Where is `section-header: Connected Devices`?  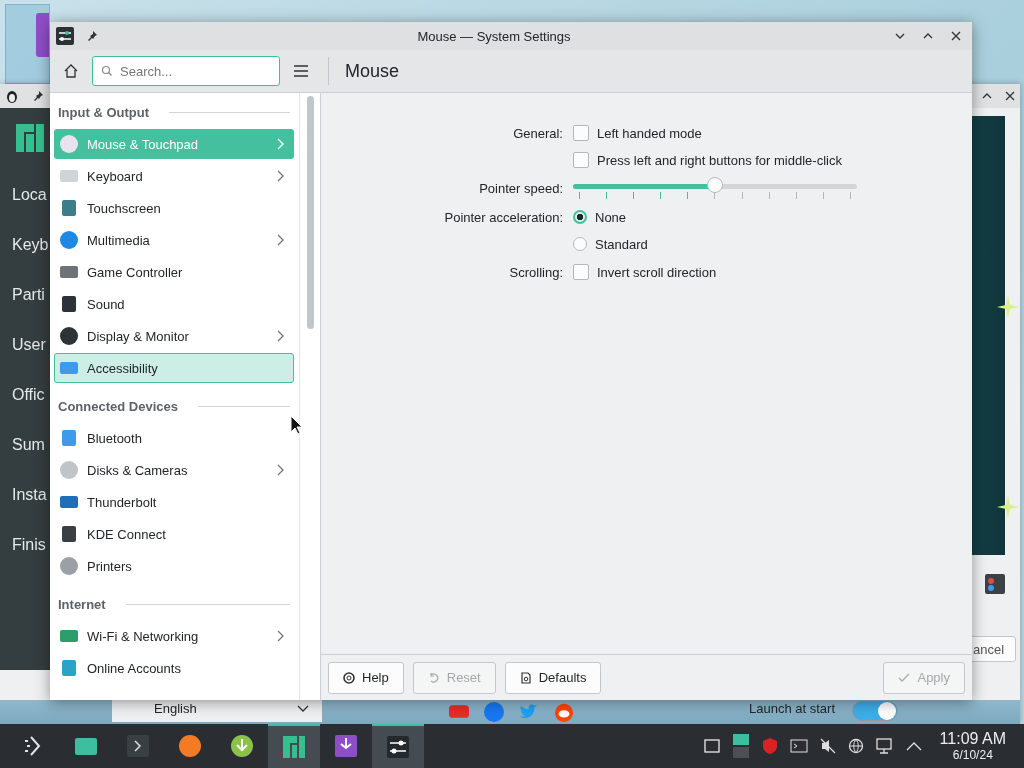 section-header: Connected Devices is located at coordinates (118, 406).